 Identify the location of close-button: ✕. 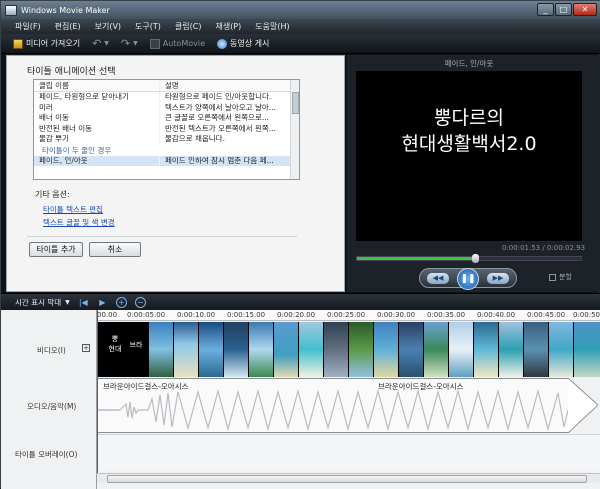
(585, 9).